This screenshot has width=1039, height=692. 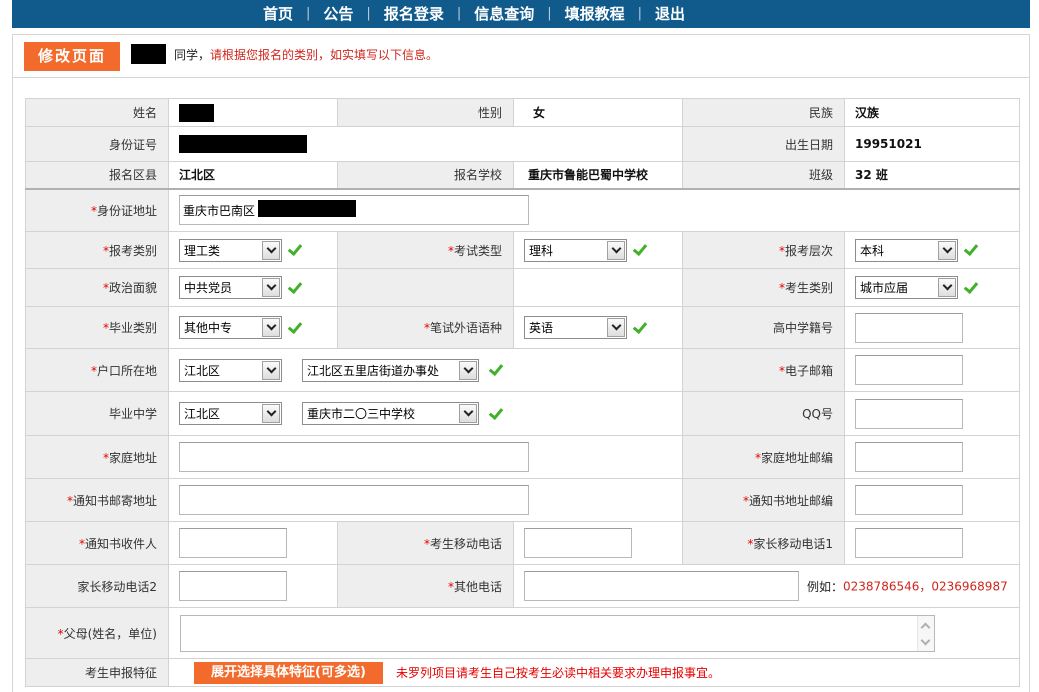 I want to click on student-mobile-input, so click(x=578, y=543).